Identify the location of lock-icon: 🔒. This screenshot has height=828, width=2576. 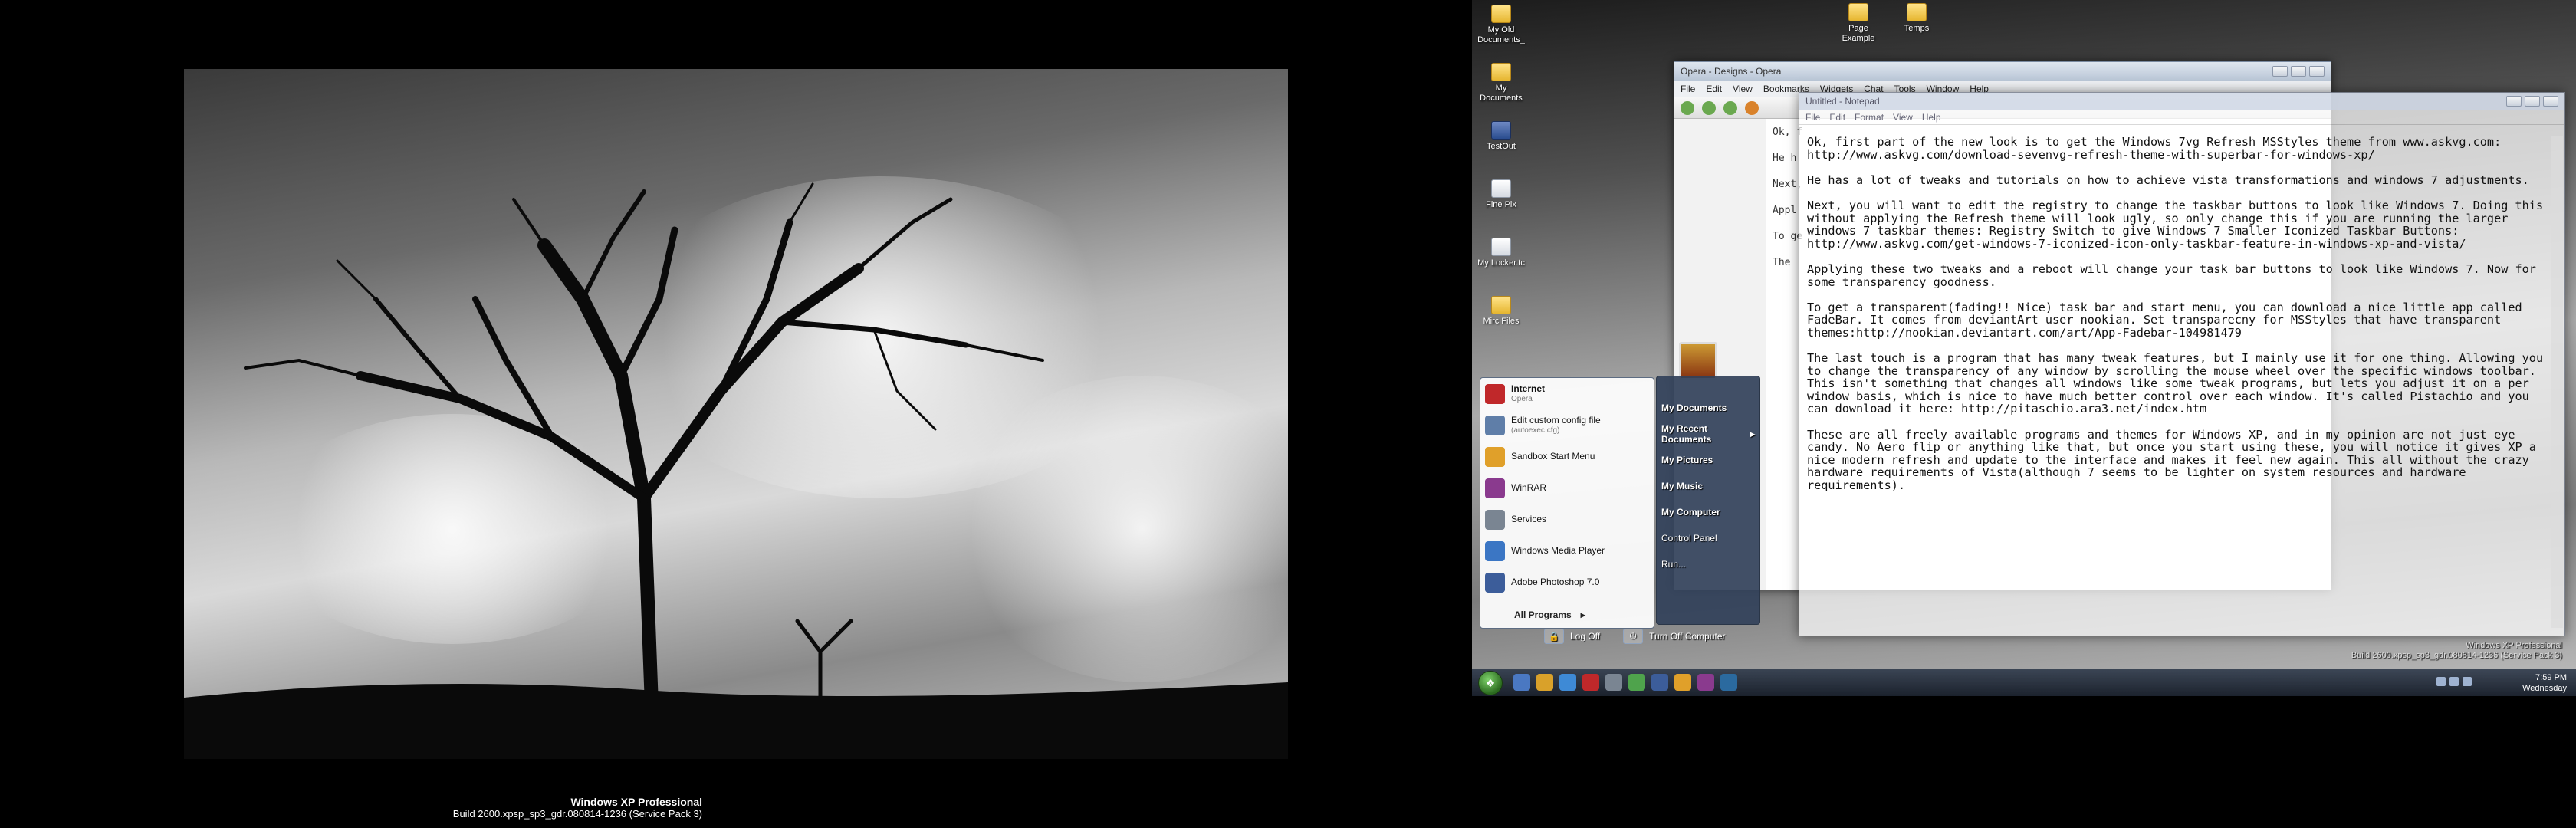
(1554, 637).